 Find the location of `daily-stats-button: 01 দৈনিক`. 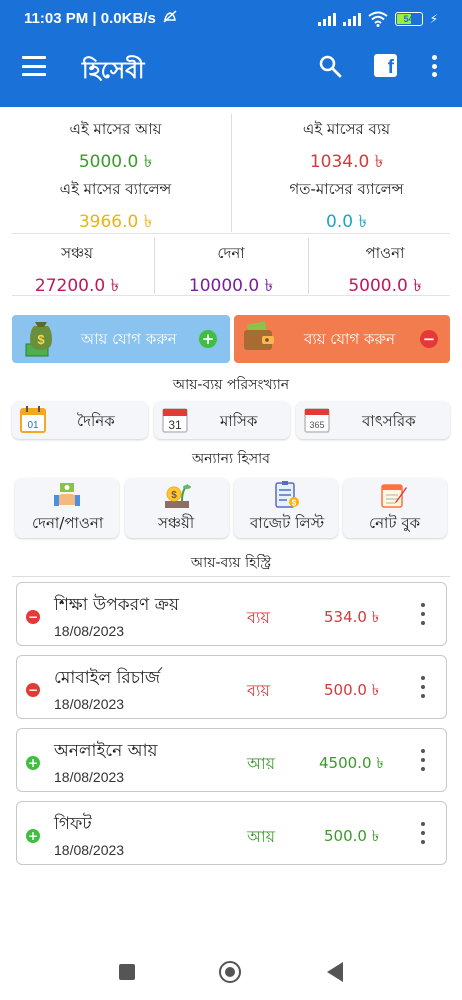

daily-stats-button: 01 দৈনিক is located at coordinates (80, 420).